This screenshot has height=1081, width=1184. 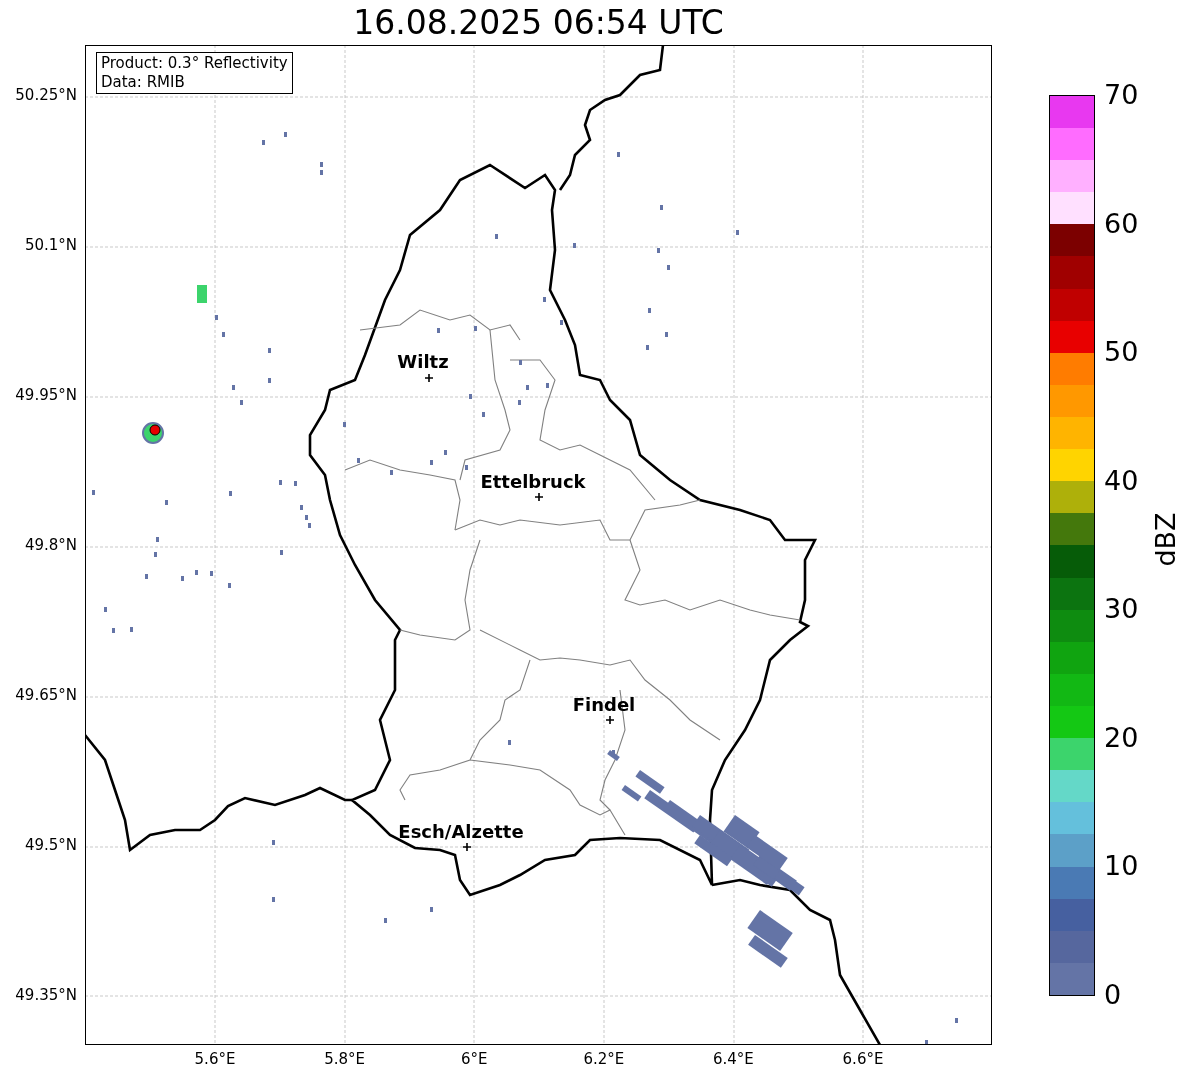 I want to click on latitude-tick-label: 49.5°N, so click(x=50, y=845).